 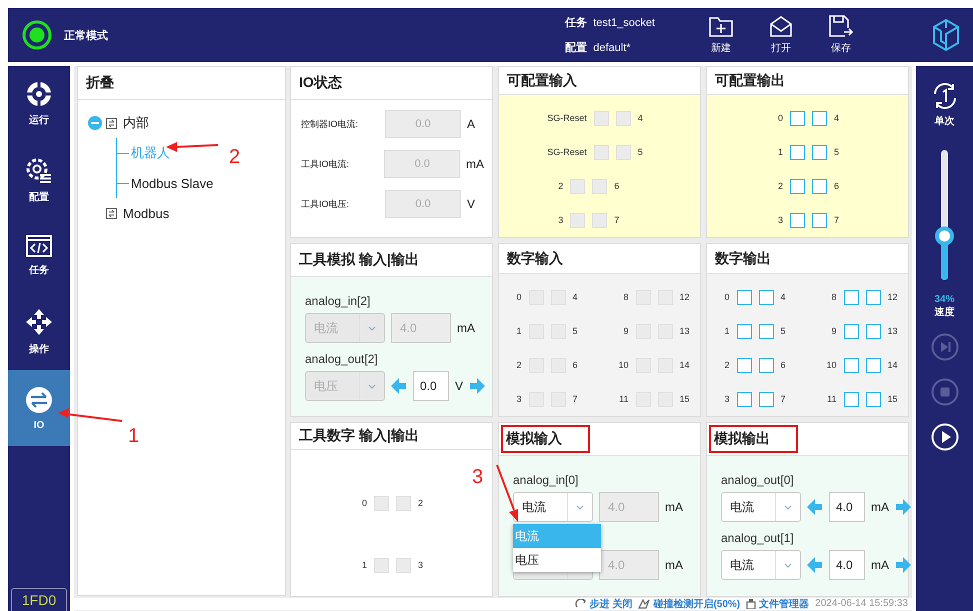 What do you see at coordinates (557, 560) in the screenshot?
I see `dropdown-option: 电压` at bounding box center [557, 560].